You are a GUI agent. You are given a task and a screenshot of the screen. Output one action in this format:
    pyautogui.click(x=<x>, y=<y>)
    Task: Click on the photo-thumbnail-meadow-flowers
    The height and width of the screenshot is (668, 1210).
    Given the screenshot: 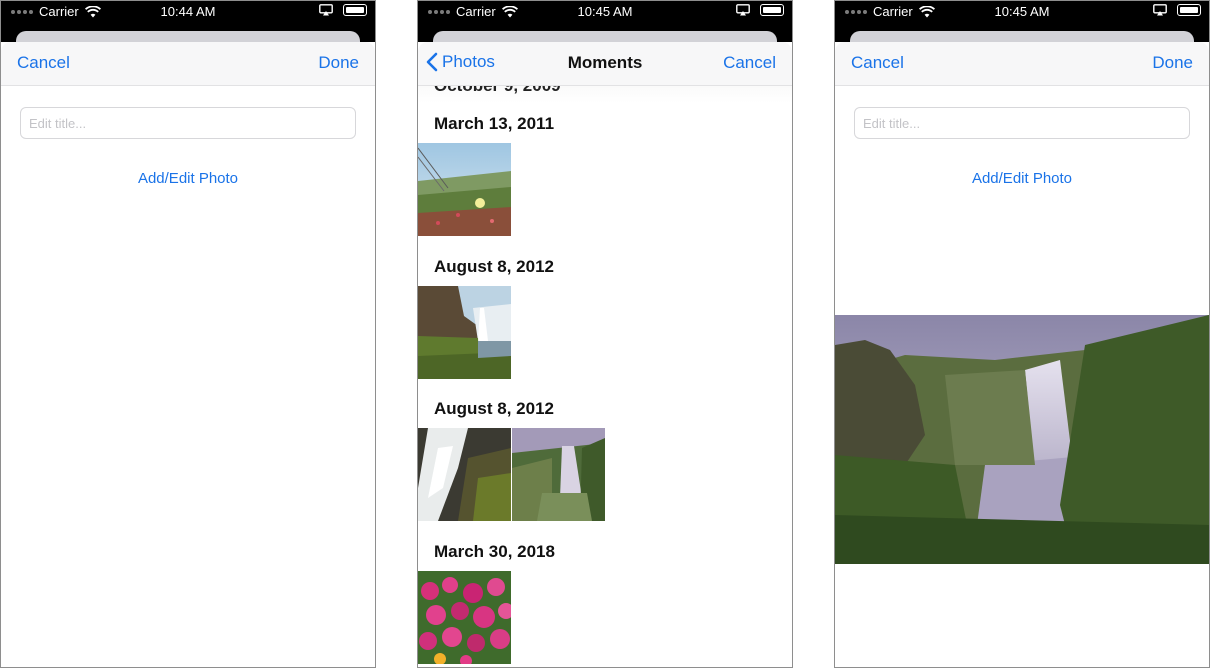 What is the action you would take?
    pyautogui.click(x=464, y=189)
    